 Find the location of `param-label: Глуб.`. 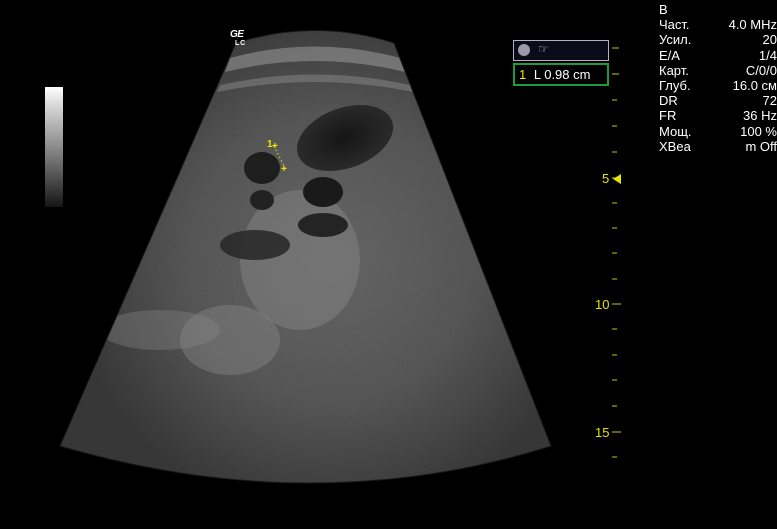

param-label: Глуб. is located at coordinates (675, 86).